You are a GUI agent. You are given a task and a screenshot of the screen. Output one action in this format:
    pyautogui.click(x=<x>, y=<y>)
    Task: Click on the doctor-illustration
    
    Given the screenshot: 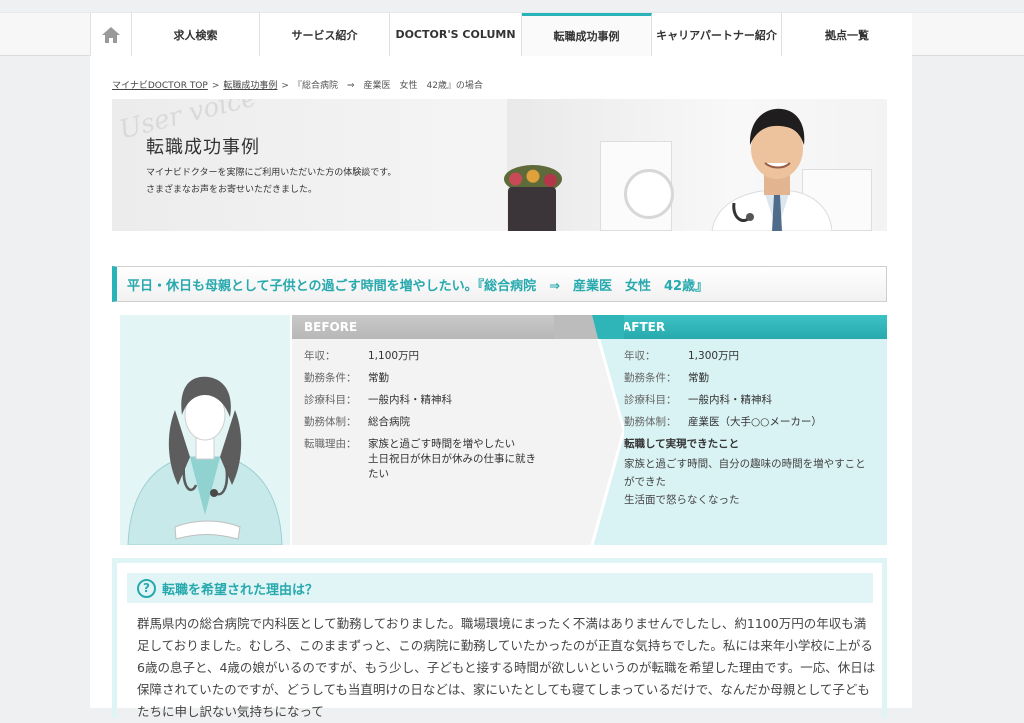 What is the action you would take?
    pyautogui.click(x=205, y=430)
    